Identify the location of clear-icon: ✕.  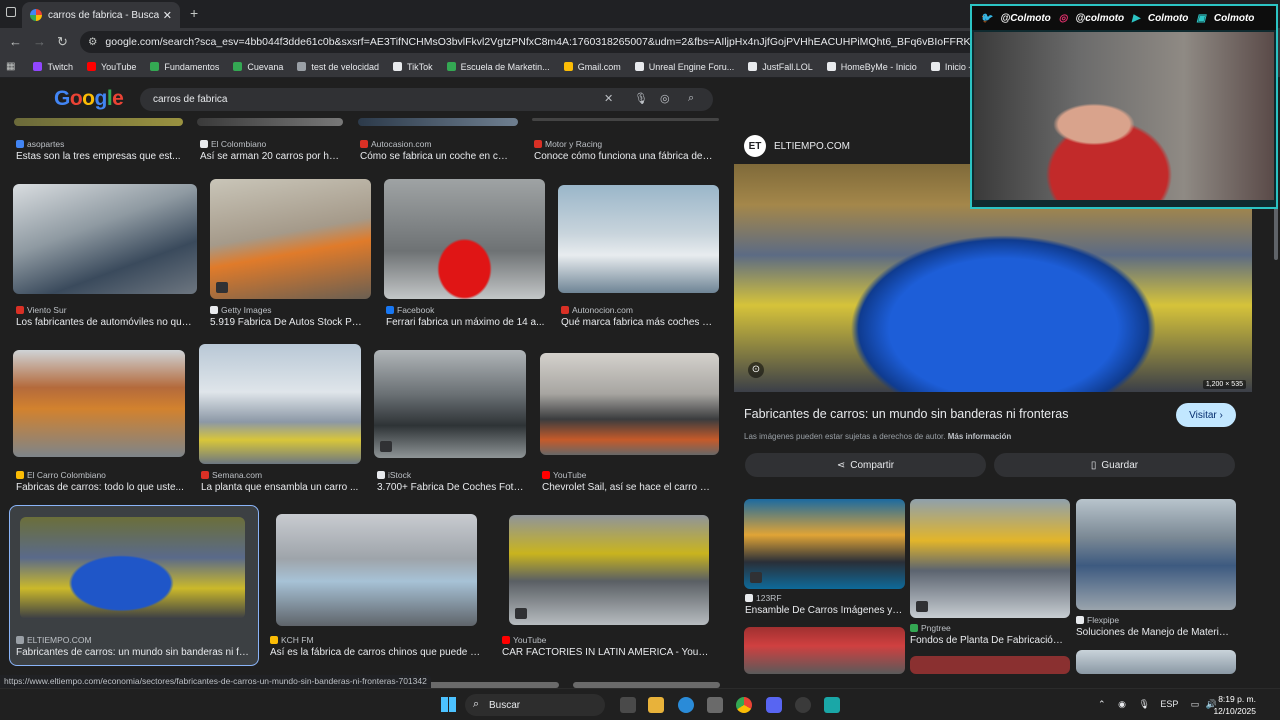
(608, 98).